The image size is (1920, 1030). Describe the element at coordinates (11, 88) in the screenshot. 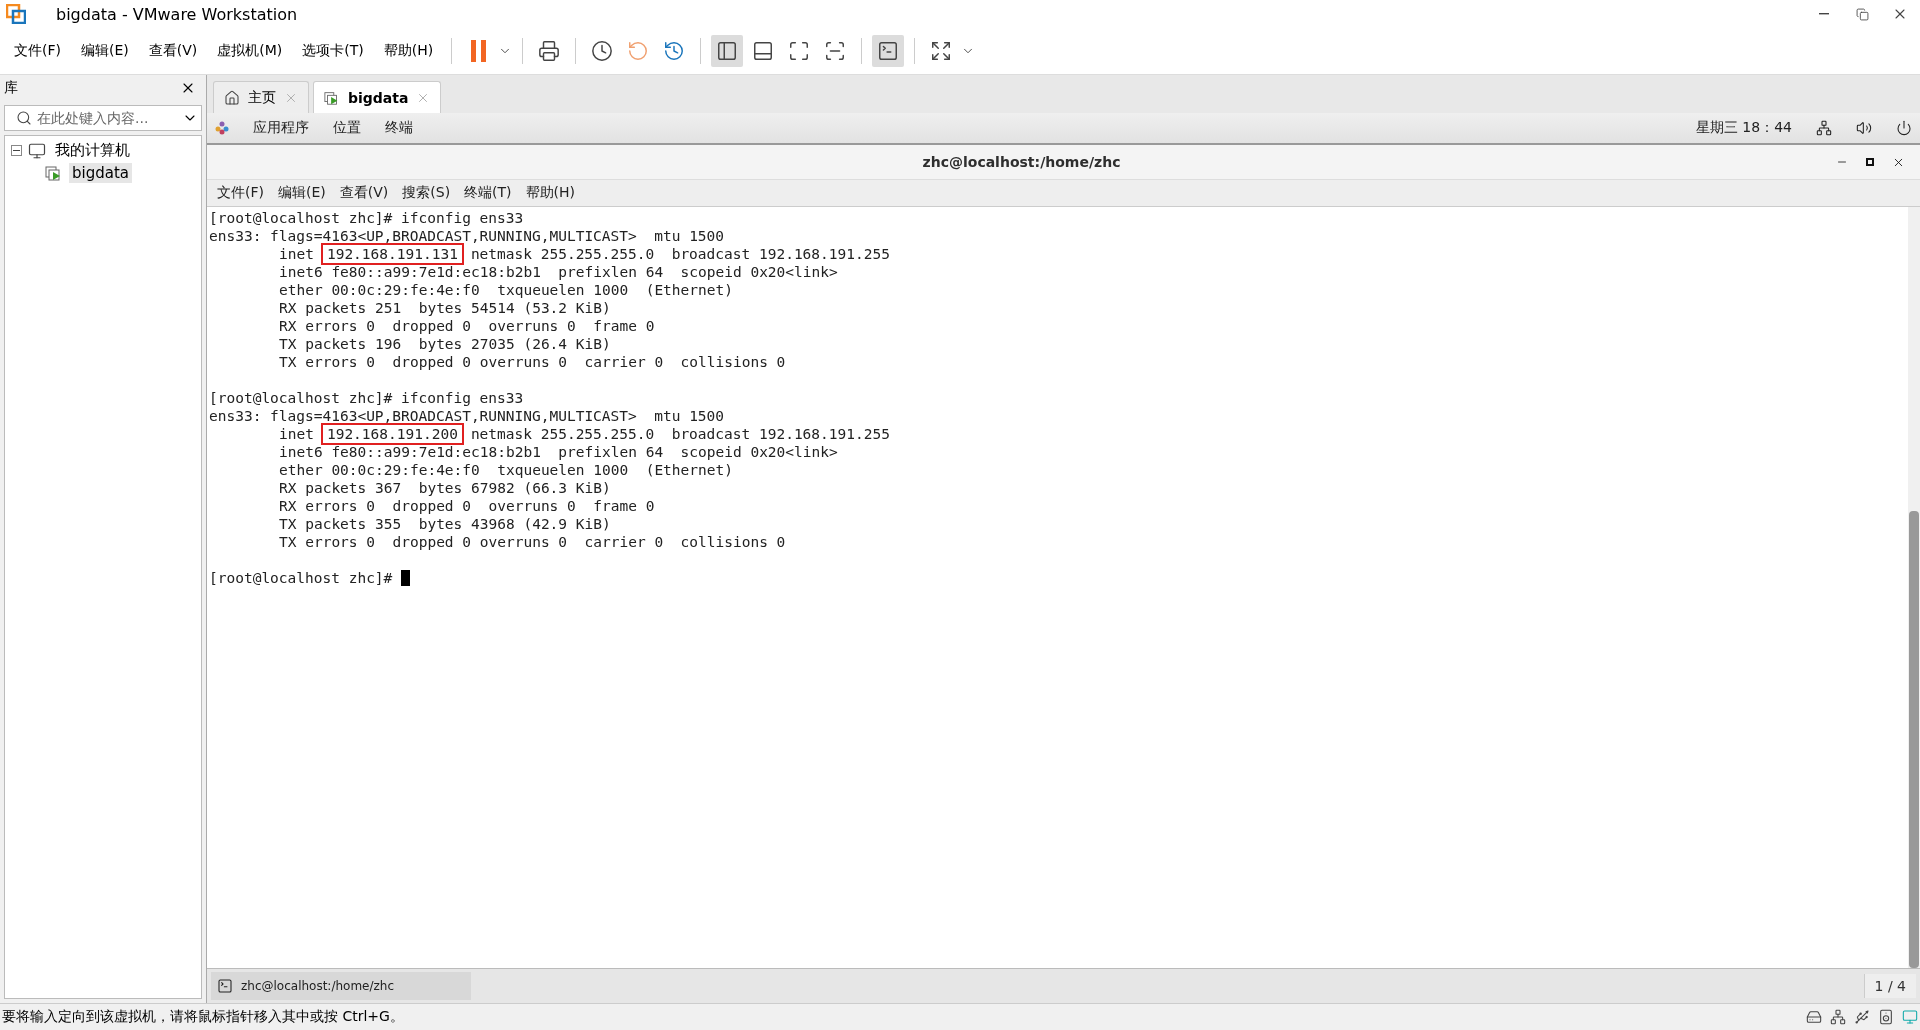

I see `library-title: 库` at that location.